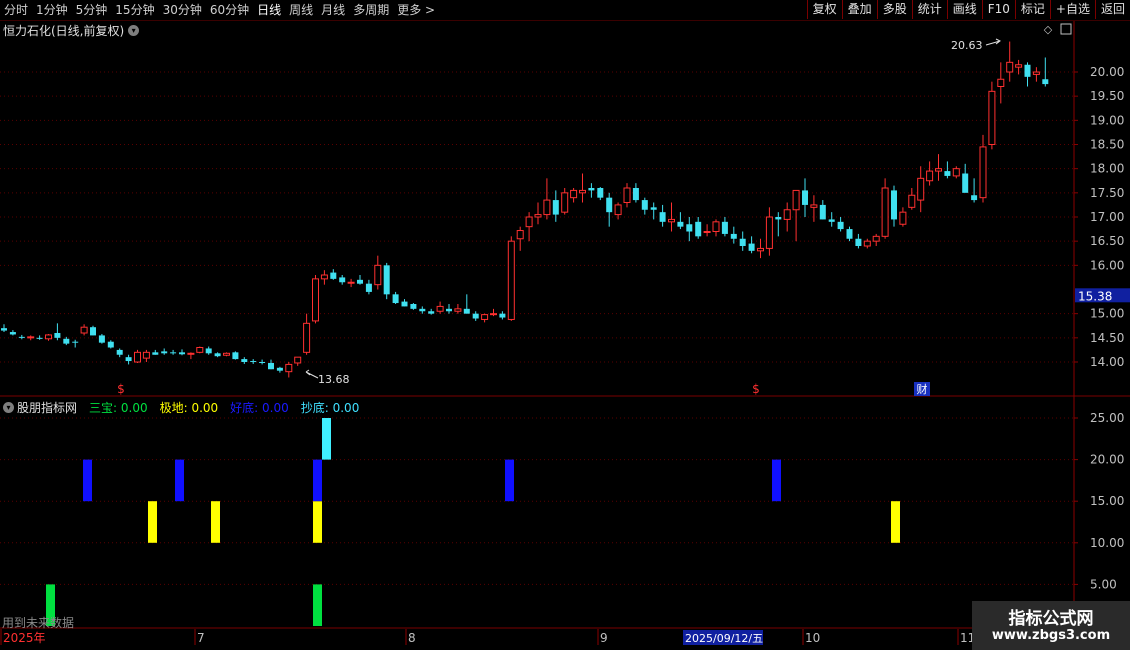 This screenshot has width=1130, height=650. What do you see at coordinates (859, 9) in the screenshot?
I see `toolbar-button-1: 叠加` at bounding box center [859, 9].